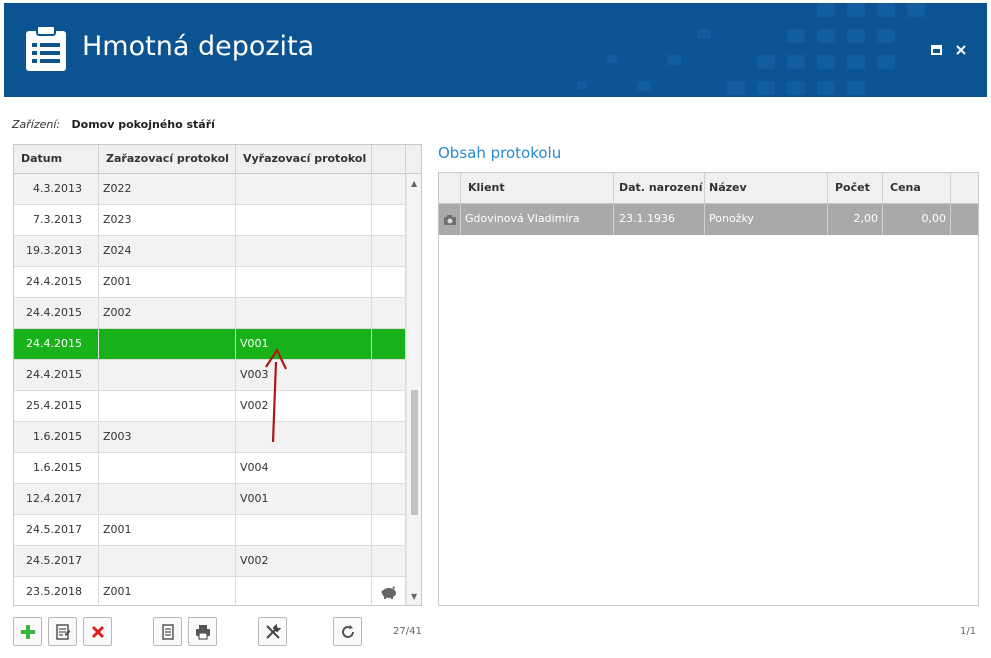  I want to click on cell-zar: Z001, so click(167, 591).